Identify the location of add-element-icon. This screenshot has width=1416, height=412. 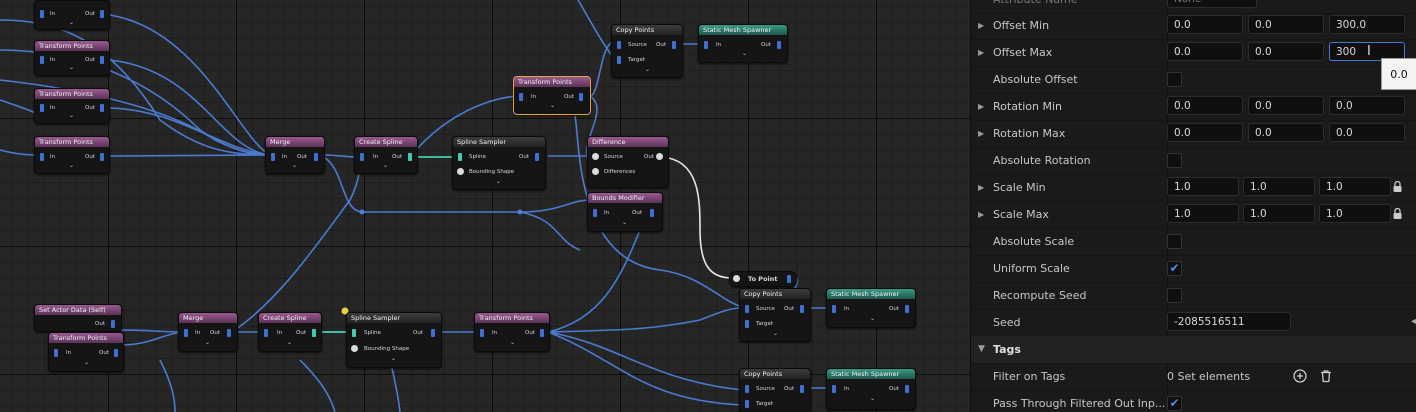
(1300, 376).